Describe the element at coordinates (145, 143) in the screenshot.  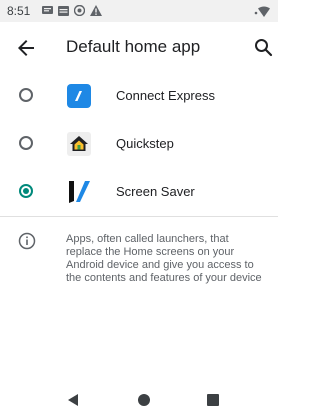
I see `app-option-label: Quickstep` at that location.